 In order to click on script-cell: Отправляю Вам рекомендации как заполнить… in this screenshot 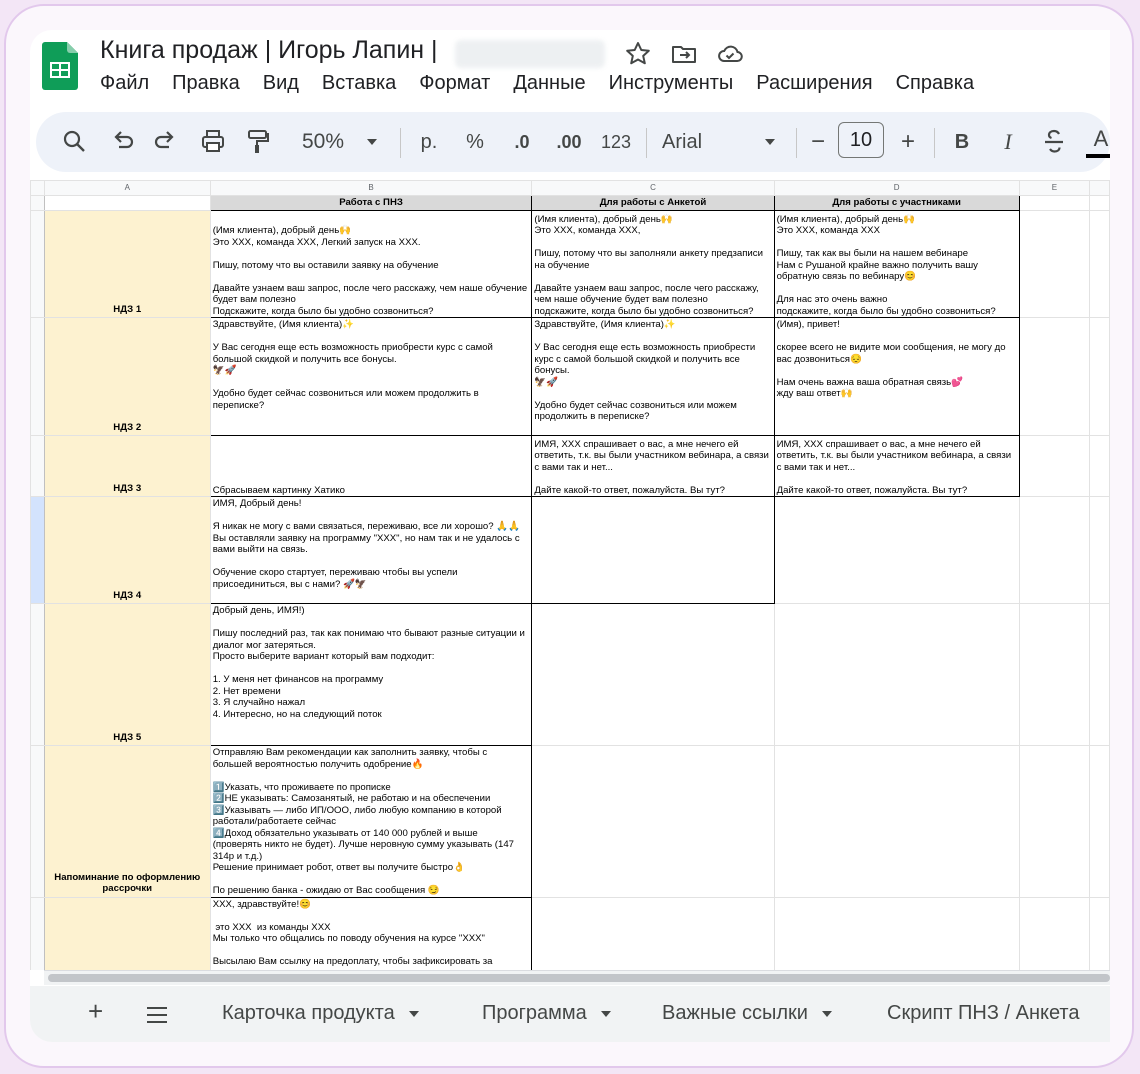, I will do `click(371, 821)`.